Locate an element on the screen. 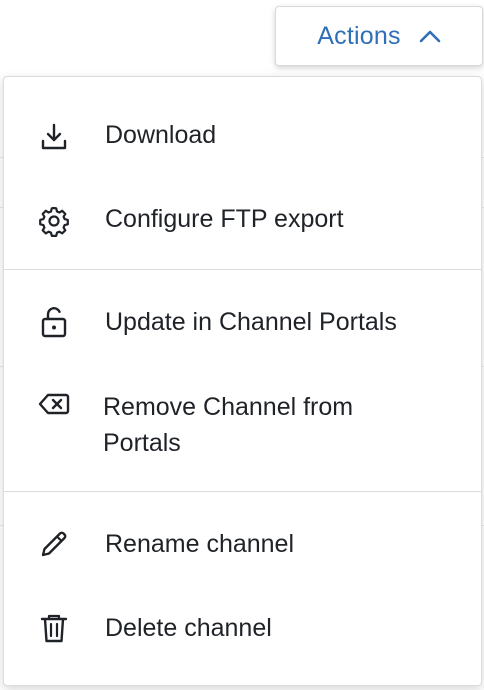  menu-item-delete-channel: Delete channel is located at coordinates (242, 630).